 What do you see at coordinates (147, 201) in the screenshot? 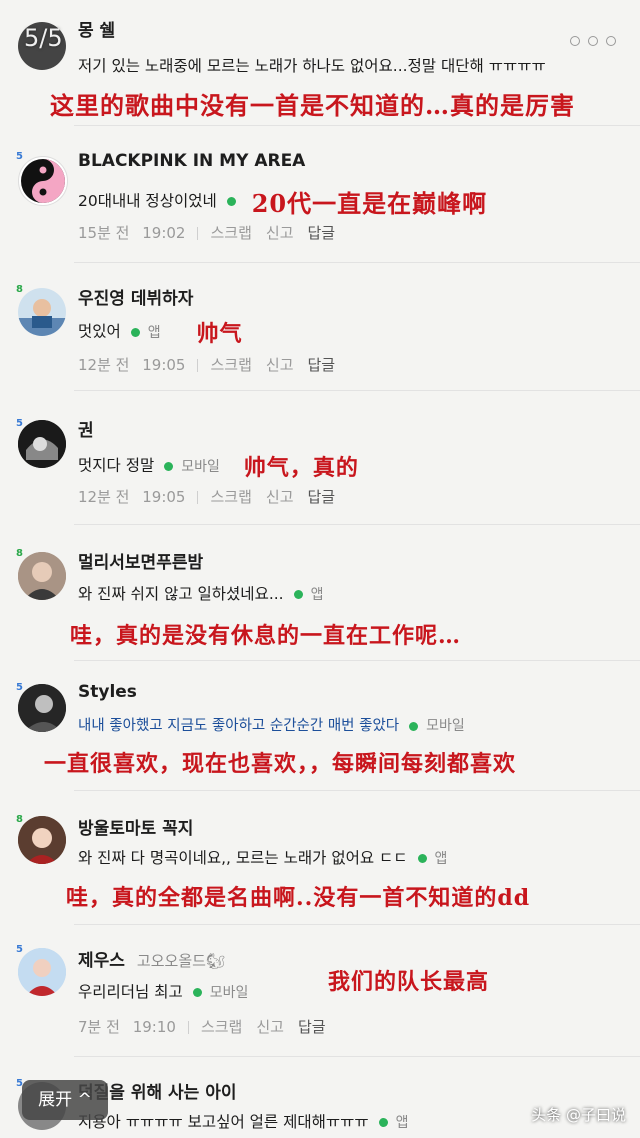
I see `comment-text: 20대내내 정상이었네` at bounding box center [147, 201].